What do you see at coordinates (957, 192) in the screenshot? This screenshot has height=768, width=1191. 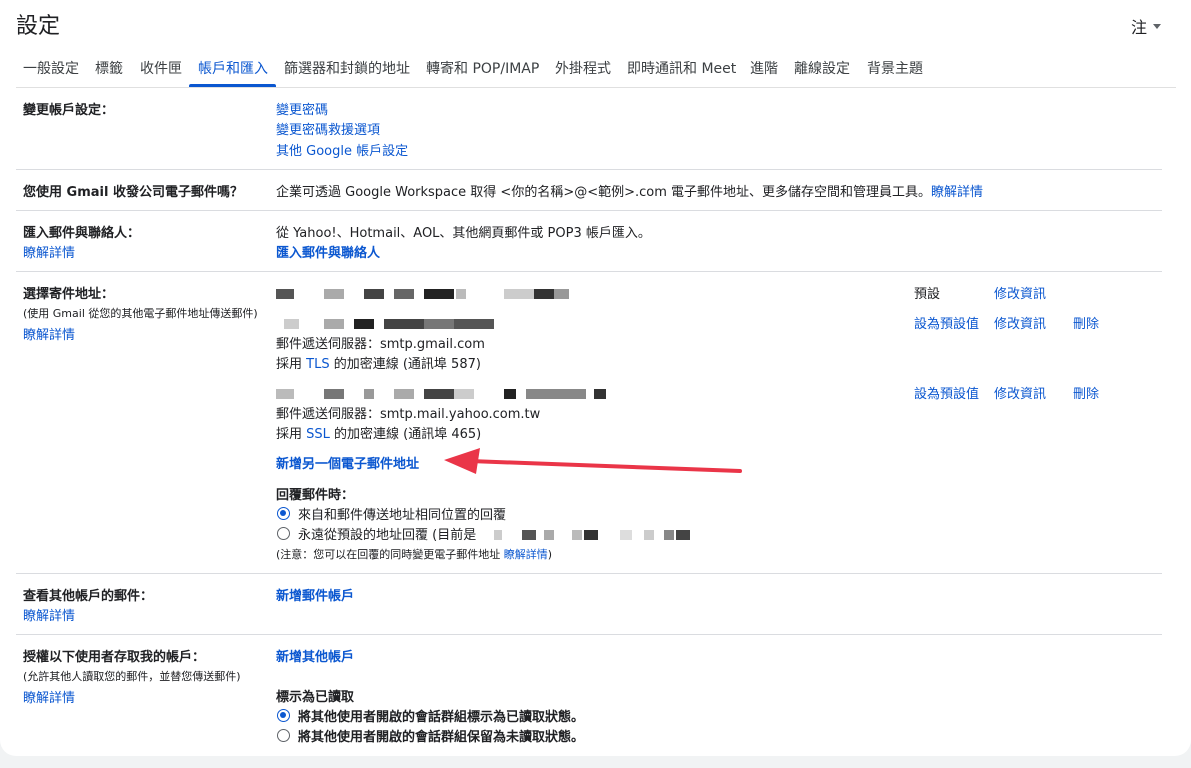 I see `workspace-learn-more-link: 瞭解詳情` at bounding box center [957, 192].